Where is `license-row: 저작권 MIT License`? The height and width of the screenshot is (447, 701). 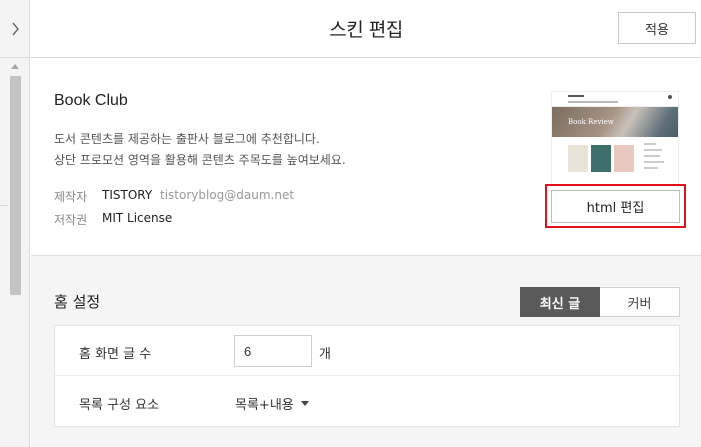
license-row: 저작권 MIT License is located at coordinates (113, 219).